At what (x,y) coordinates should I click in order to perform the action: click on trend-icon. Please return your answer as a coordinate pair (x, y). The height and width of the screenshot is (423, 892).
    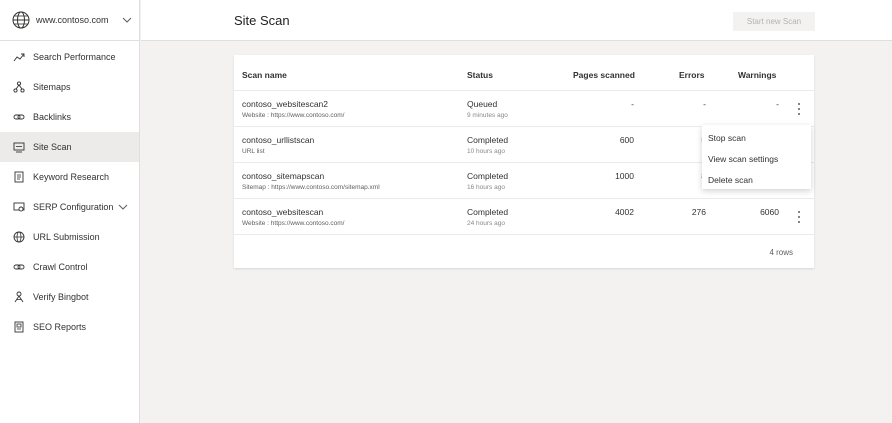
    Looking at the image, I should click on (19, 57).